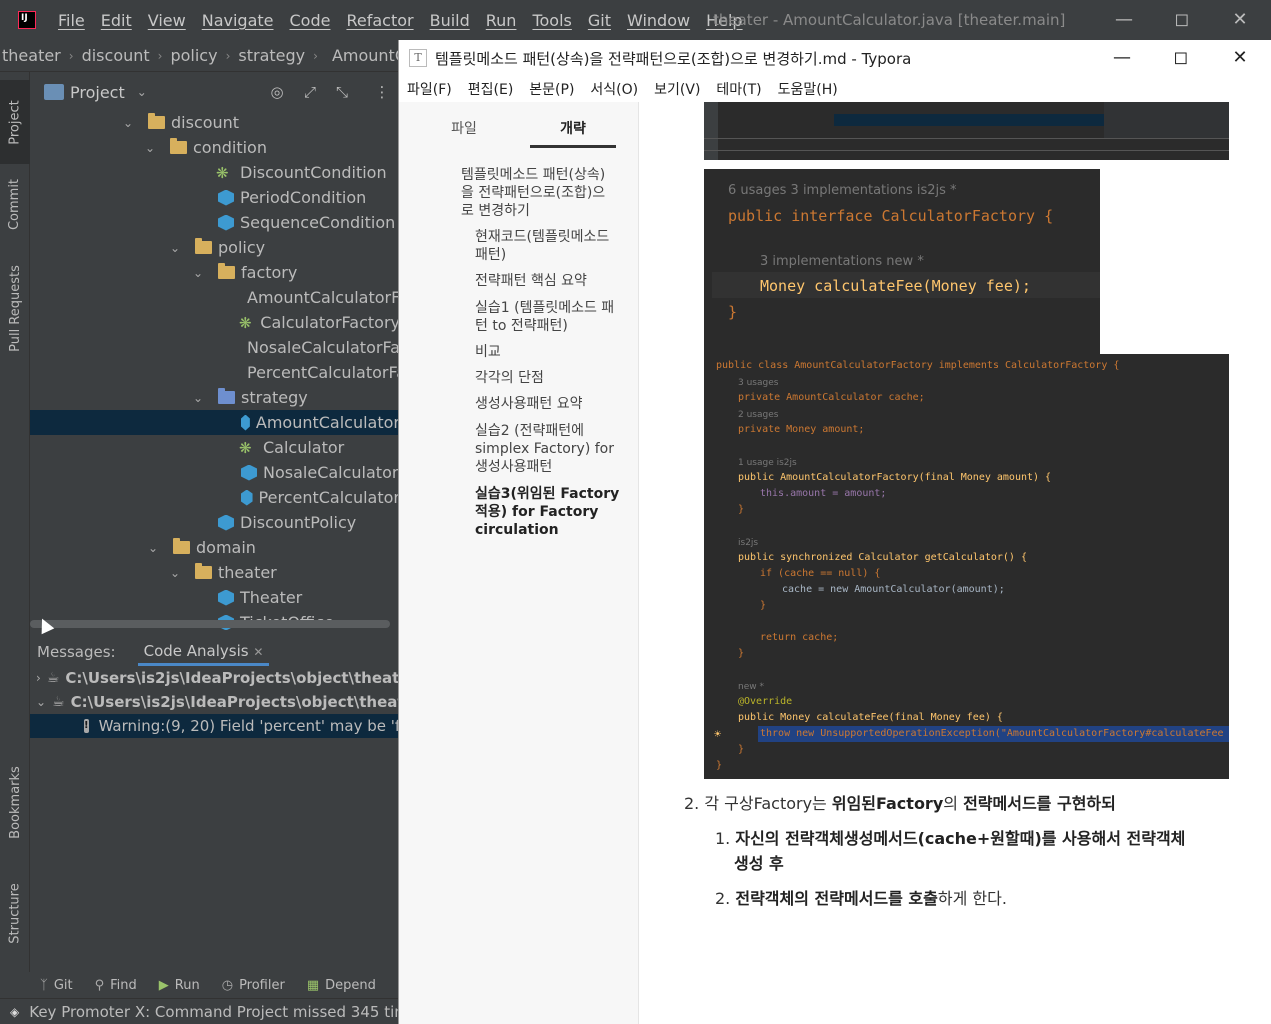 The width and height of the screenshot is (1271, 1024). Describe the element at coordinates (614, 89) in the screenshot. I see `menu-format: 서식(O)` at that location.